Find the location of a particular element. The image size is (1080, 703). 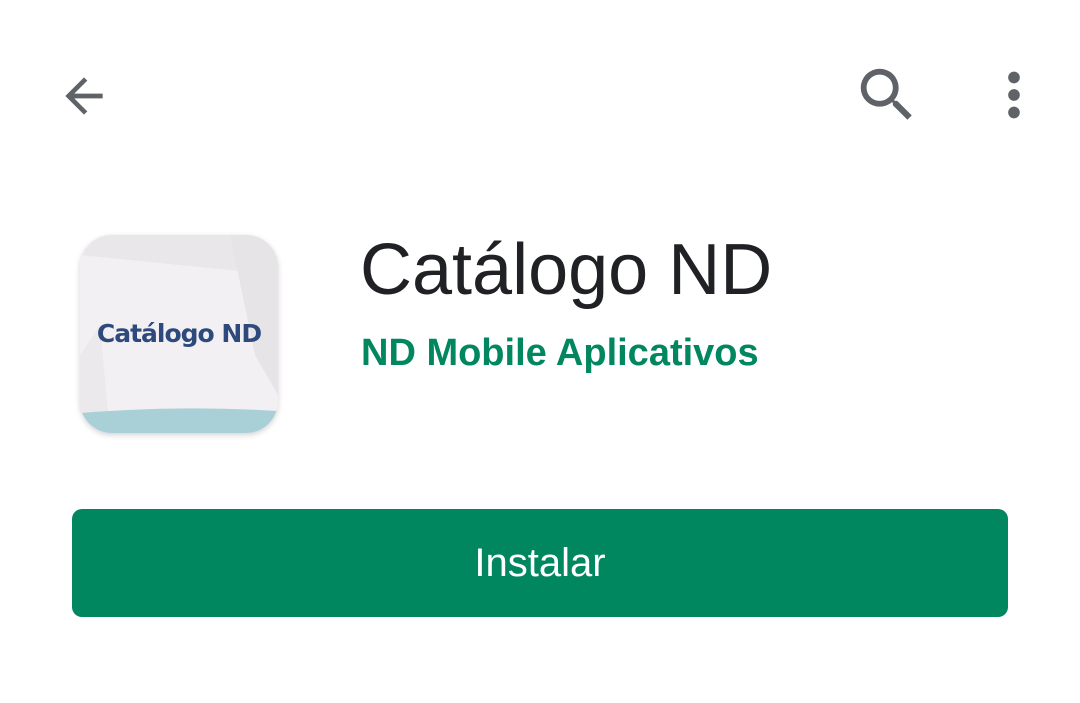

back-button is located at coordinates (84, 96).